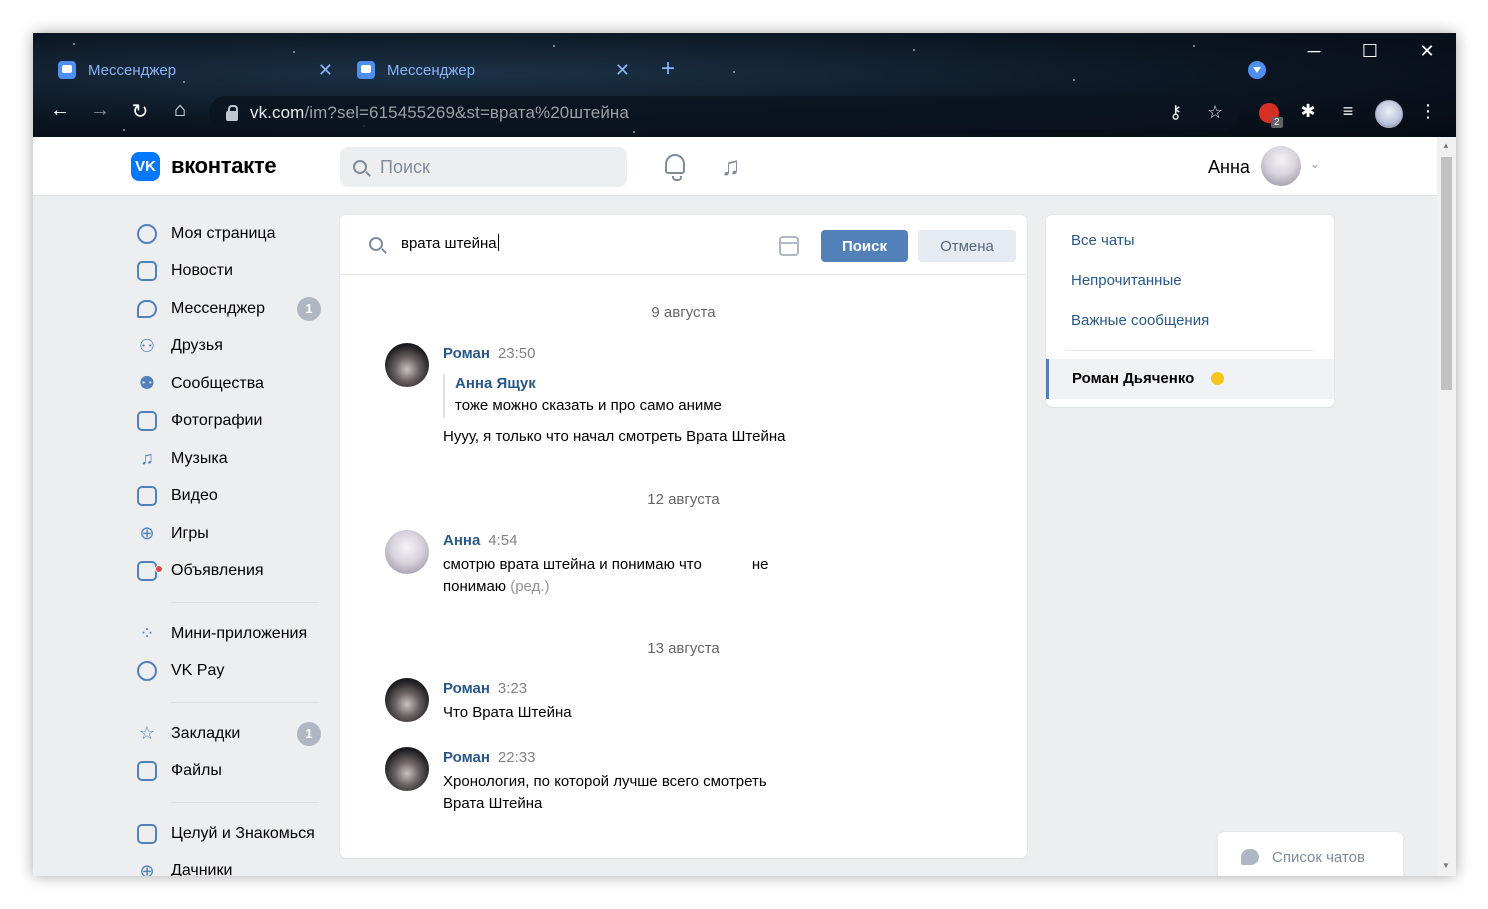 This screenshot has height=909, width=1488. I want to click on home-button: ⌂, so click(180, 110).